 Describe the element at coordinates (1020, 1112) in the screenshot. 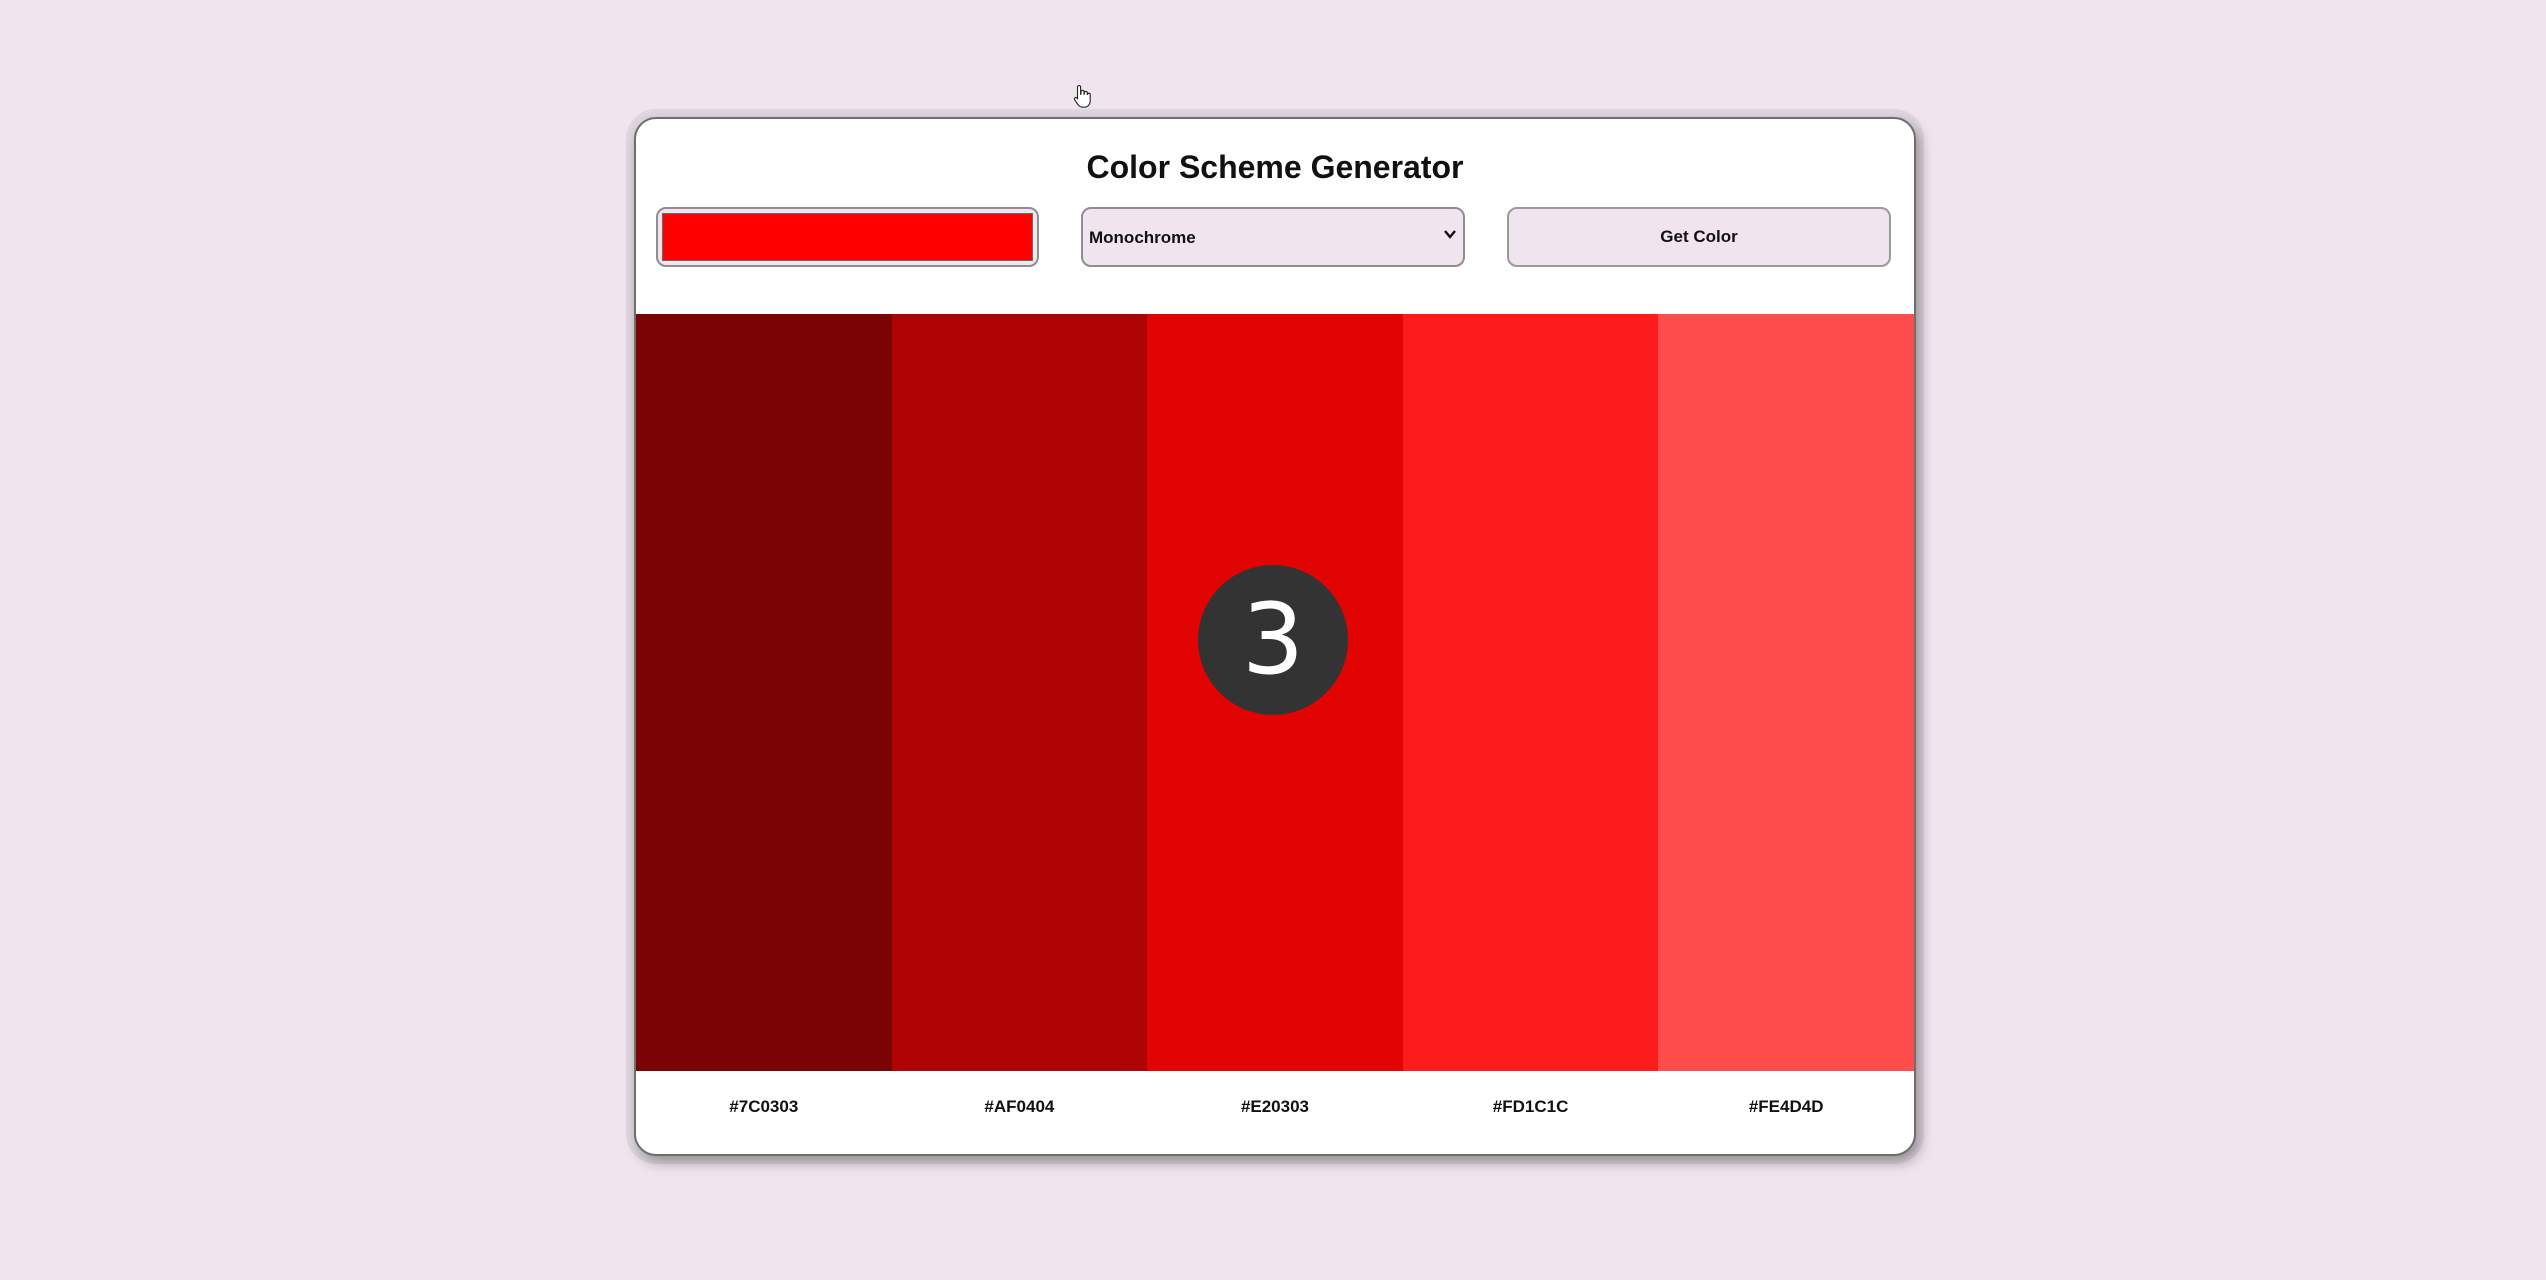

I see `hex-label-2: #AF0404` at that location.